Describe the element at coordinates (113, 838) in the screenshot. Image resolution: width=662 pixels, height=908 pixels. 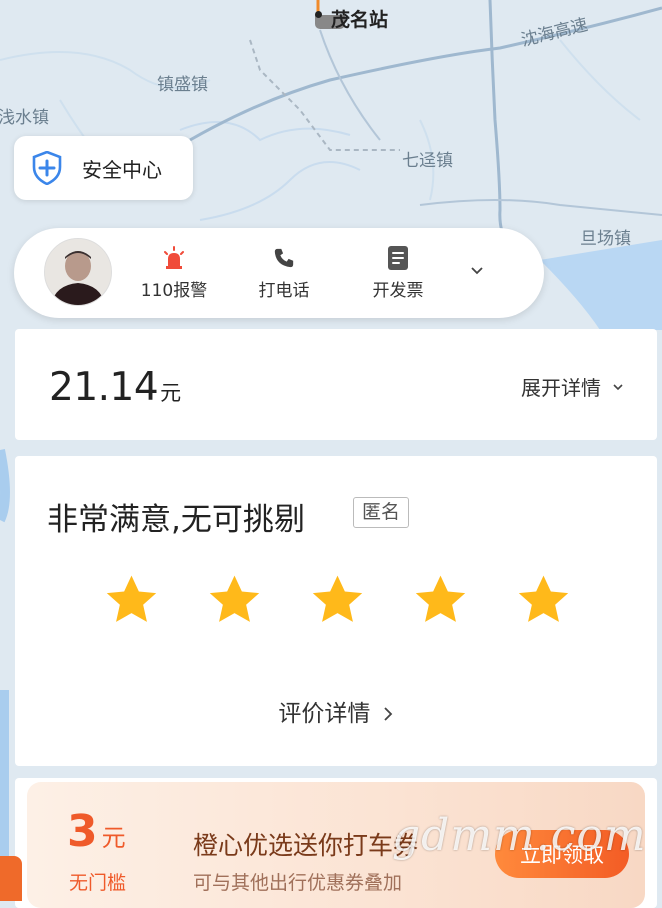
I see `coupon-amount-unit: 元` at that location.